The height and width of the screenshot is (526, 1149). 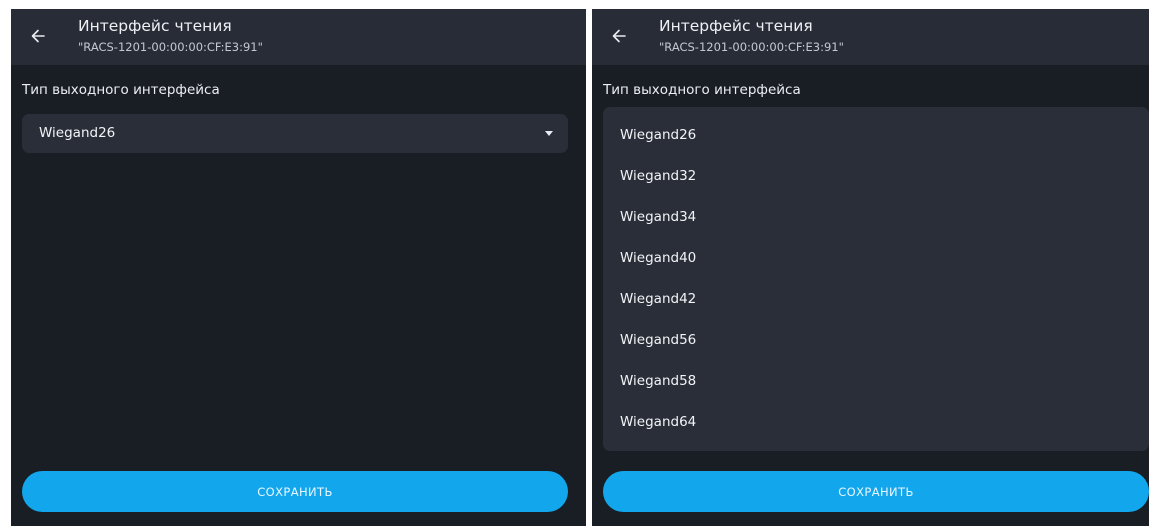 I want to click on dropdown-option: Wiegand32, so click(x=658, y=176).